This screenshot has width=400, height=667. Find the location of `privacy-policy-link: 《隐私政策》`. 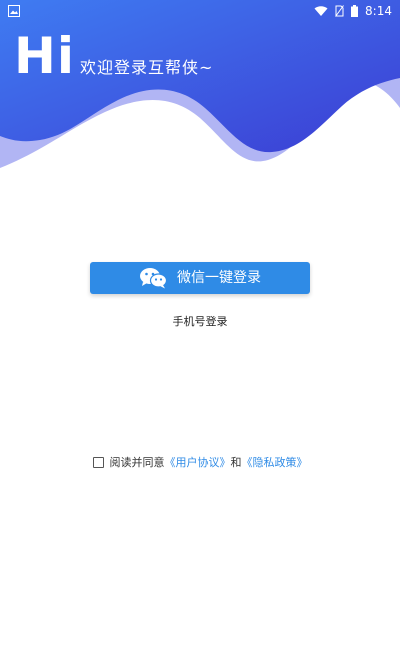

privacy-policy-link: 《隐私政策》 is located at coordinates (275, 462).